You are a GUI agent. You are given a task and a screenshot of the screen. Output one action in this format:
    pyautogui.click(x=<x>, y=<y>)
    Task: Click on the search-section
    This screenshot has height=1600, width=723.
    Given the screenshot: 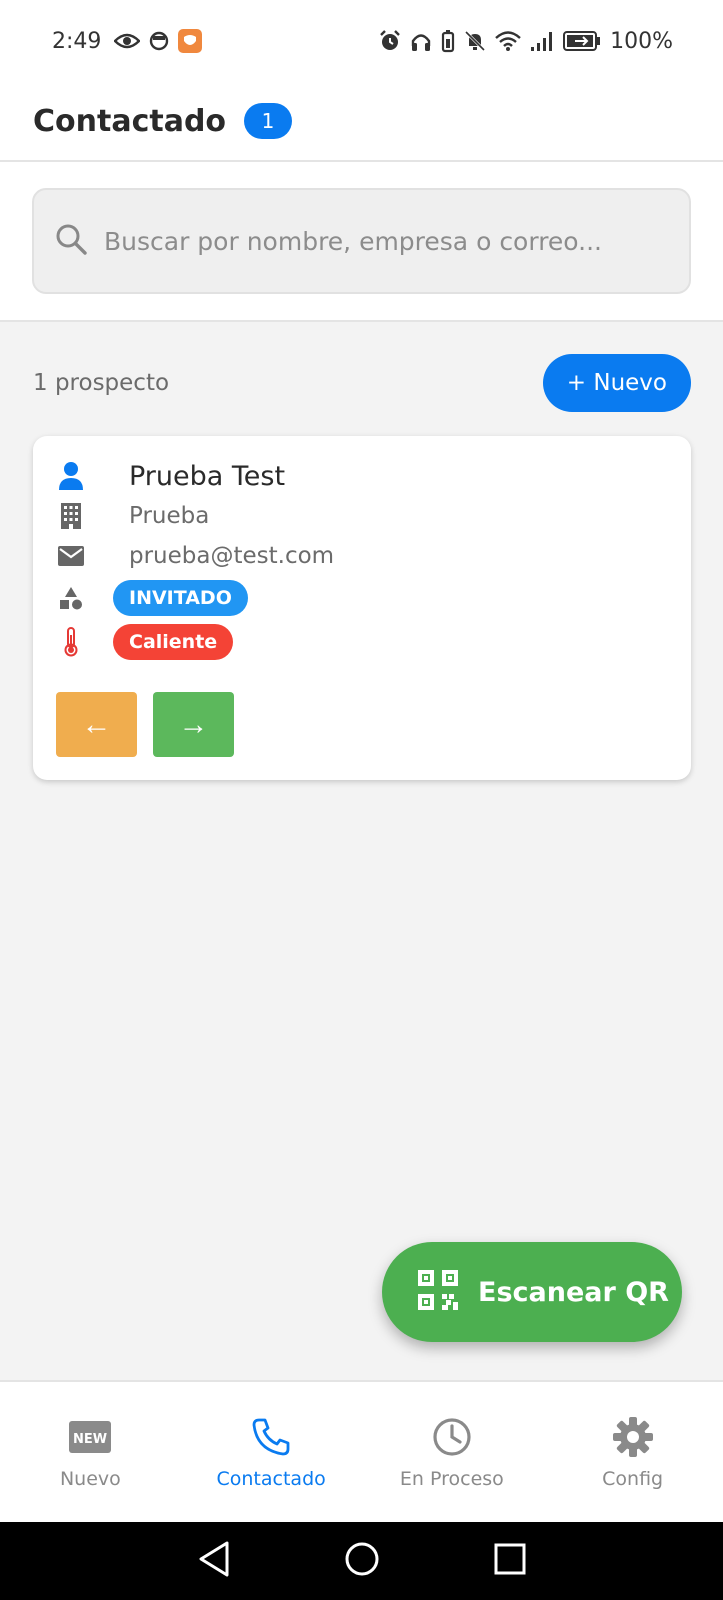 What is the action you would take?
    pyautogui.click(x=361, y=242)
    